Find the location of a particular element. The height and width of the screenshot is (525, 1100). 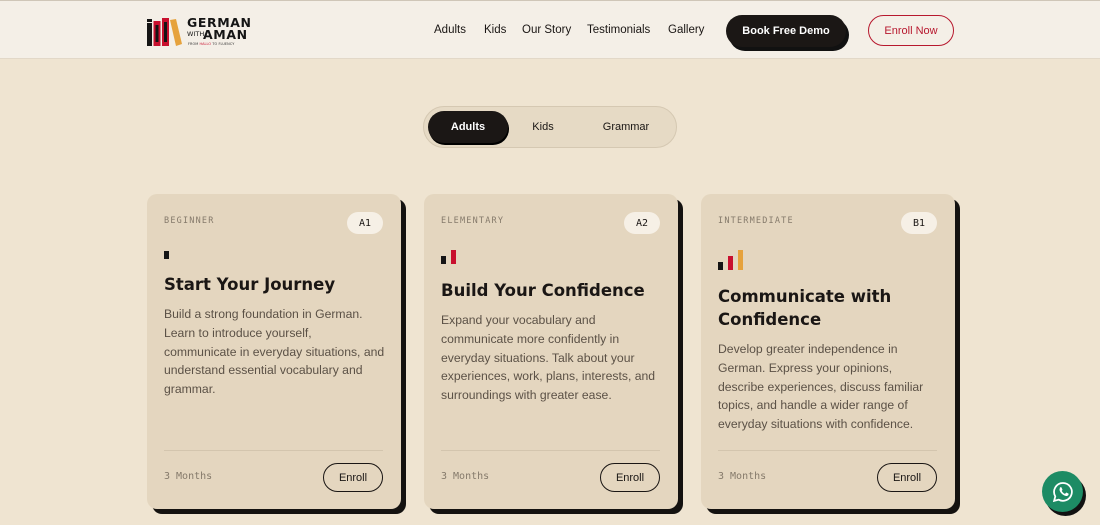

enroll-now-button: Enroll Now is located at coordinates (911, 30).